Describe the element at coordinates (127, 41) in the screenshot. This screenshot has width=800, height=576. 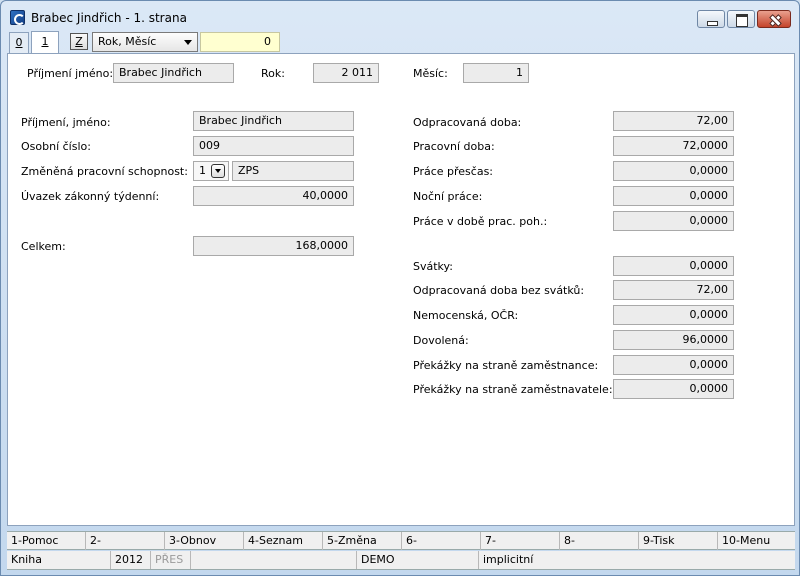
I see `period-select-value: Rok, Měsíc` at that location.